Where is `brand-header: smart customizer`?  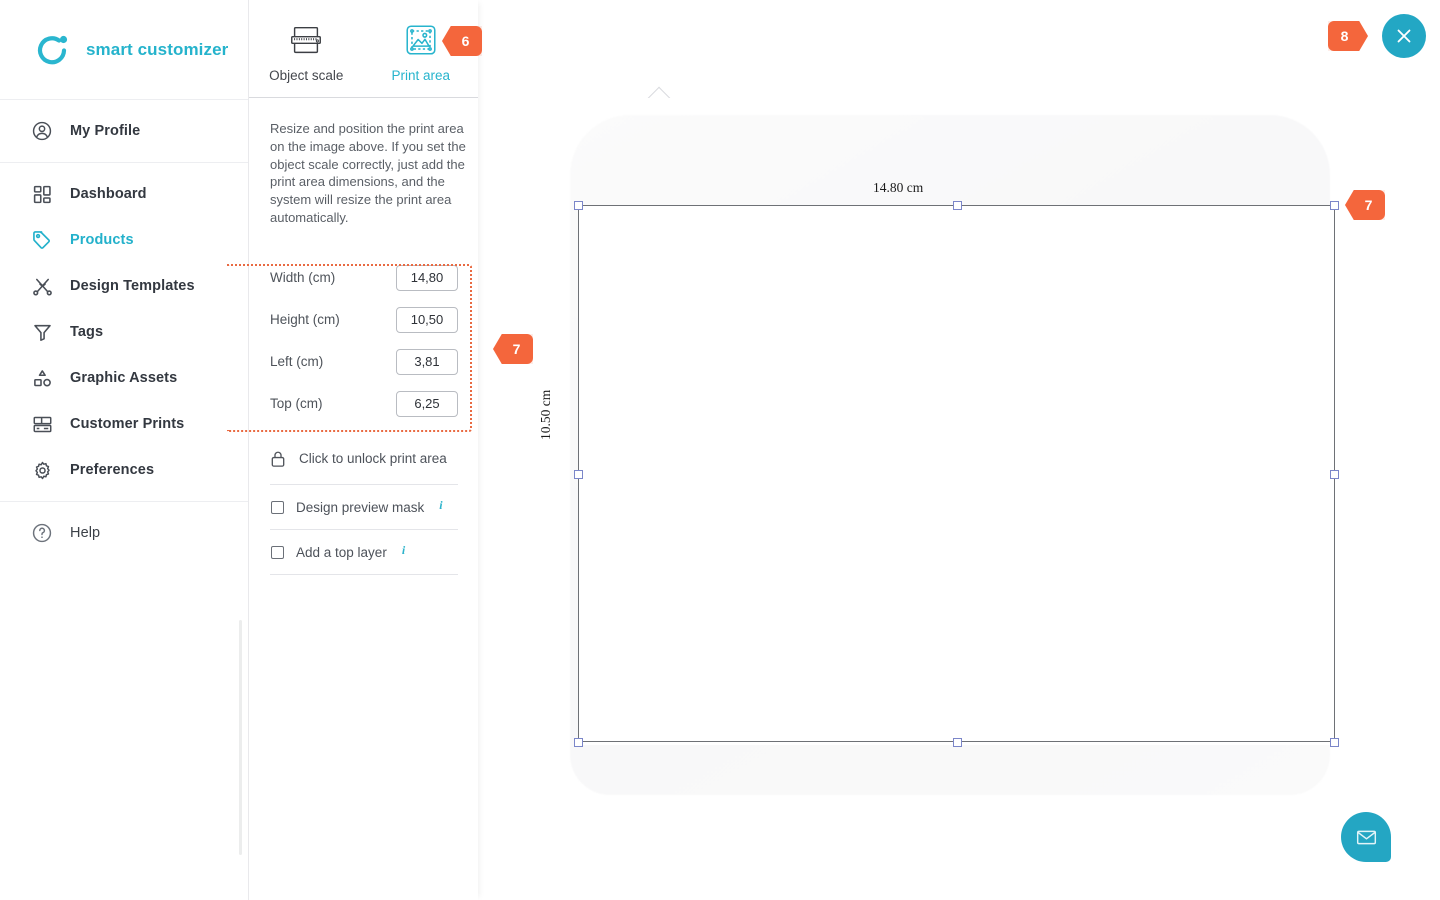 brand-header: smart customizer is located at coordinates (124, 50).